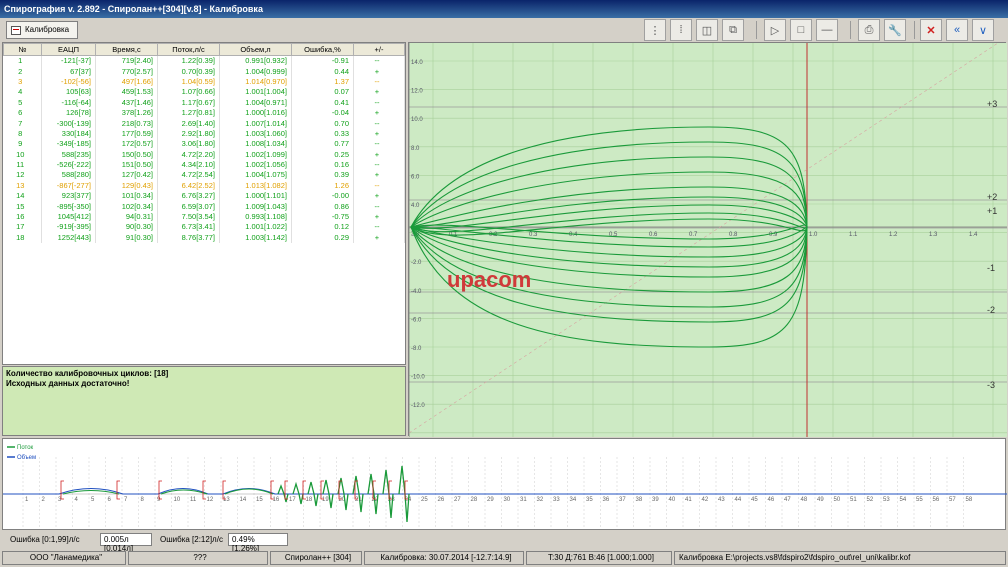 The image size is (1008, 567). Describe the element at coordinates (188, 81) in the screenshot. I see `table-cell: 1.04[0.59]` at that location.